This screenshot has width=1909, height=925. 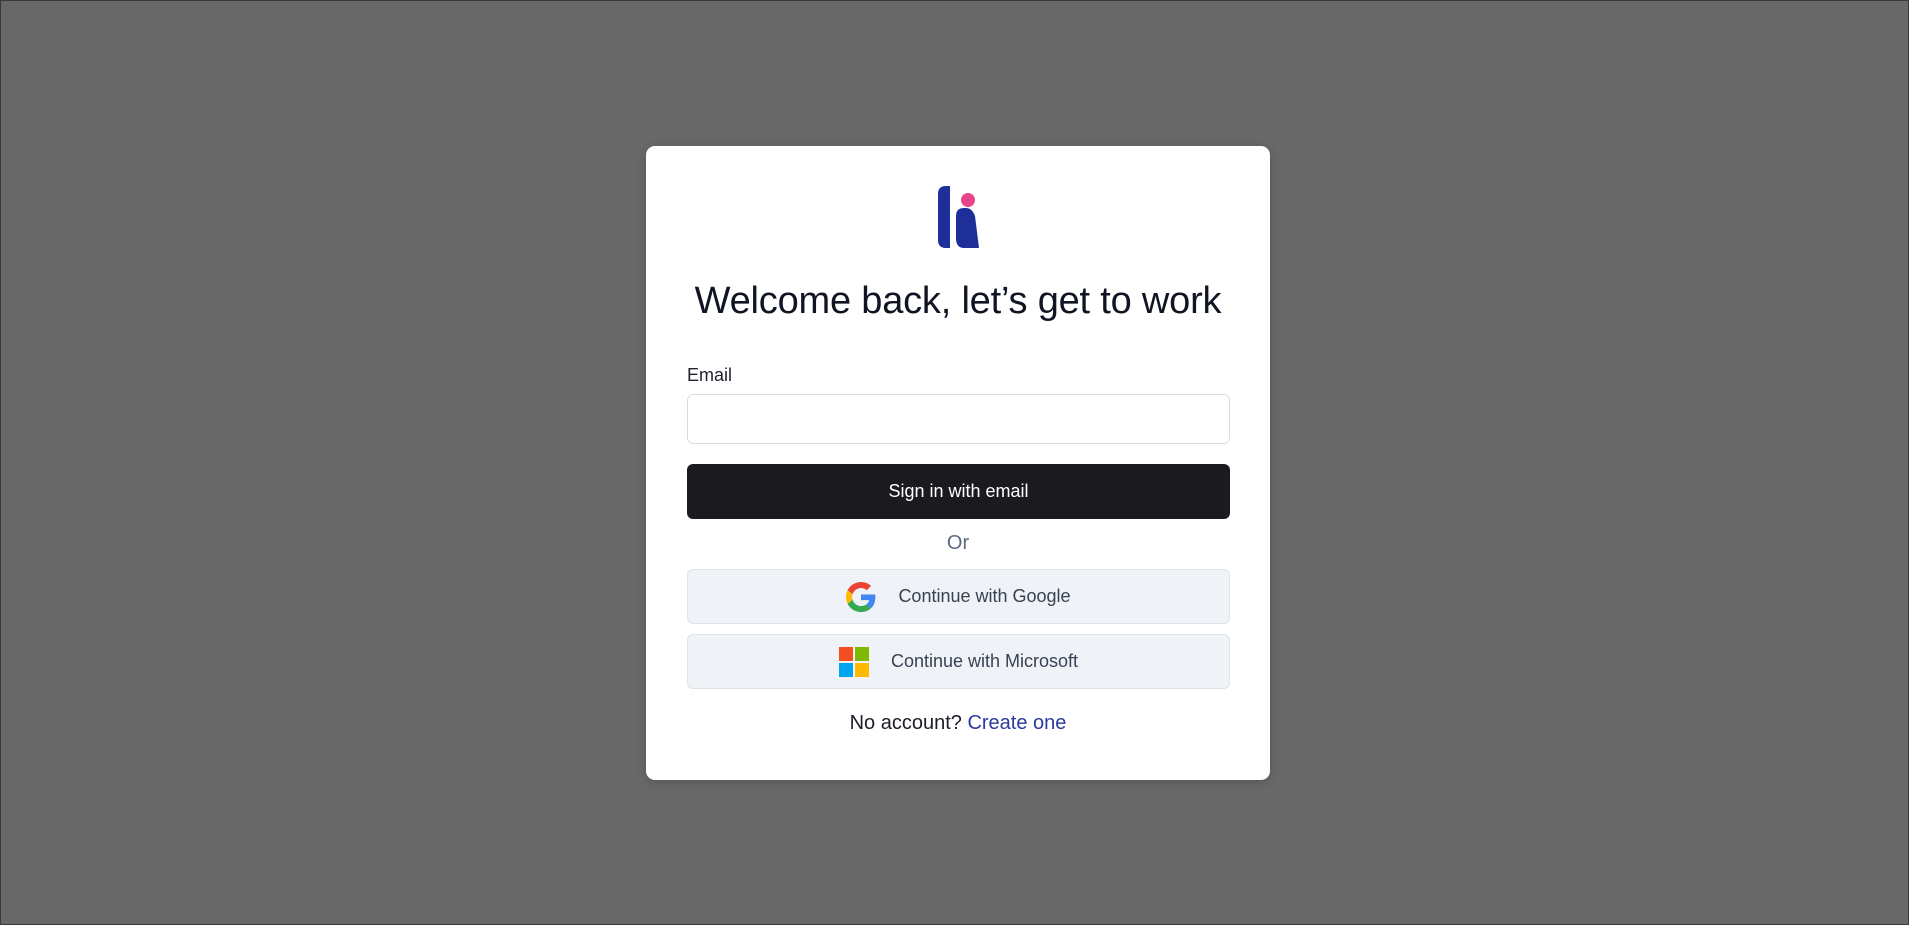 What do you see at coordinates (710, 375) in the screenshot?
I see `email-label: Email` at bounding box center [710, 375].